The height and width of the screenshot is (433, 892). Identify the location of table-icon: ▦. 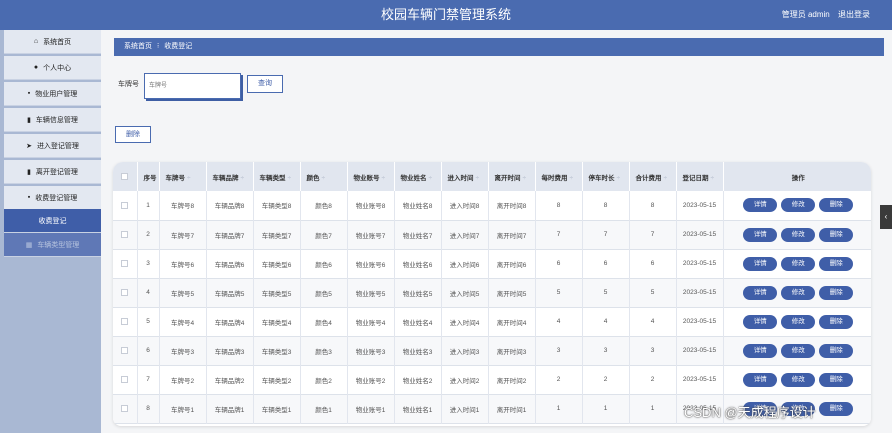
(29, 245).